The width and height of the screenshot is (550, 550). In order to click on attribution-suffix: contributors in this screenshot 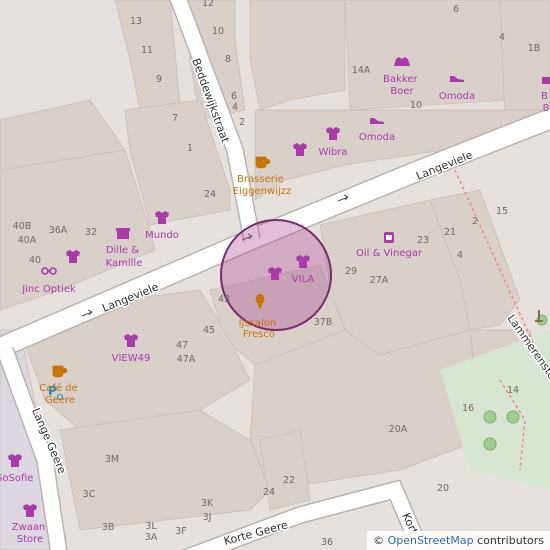, I will do `click(510, 540)`.